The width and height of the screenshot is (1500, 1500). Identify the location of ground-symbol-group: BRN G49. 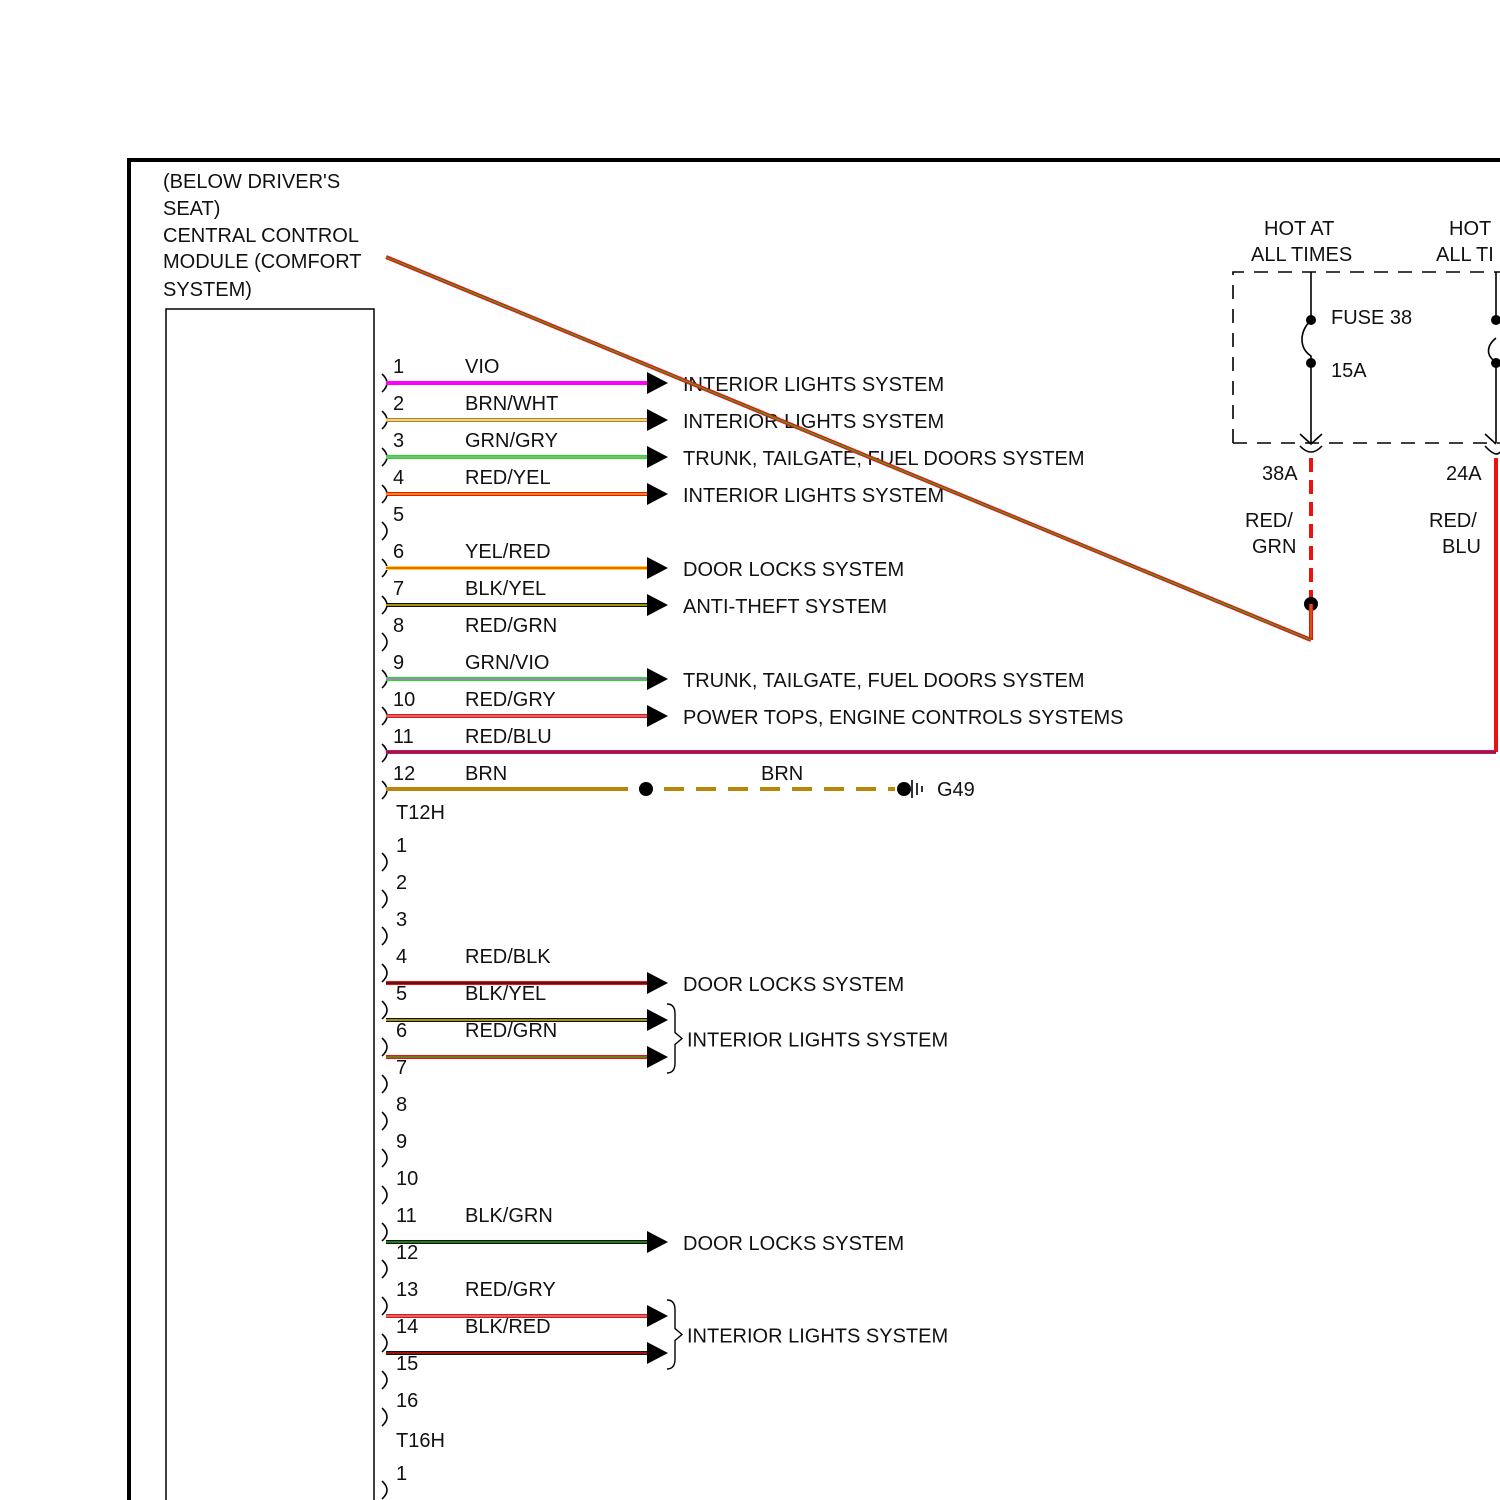
(868, 782).